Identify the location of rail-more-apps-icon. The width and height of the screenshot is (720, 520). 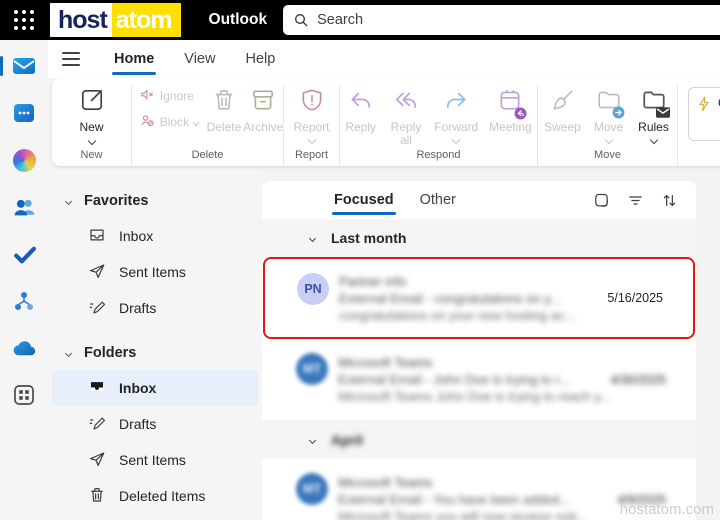
(24, 395).